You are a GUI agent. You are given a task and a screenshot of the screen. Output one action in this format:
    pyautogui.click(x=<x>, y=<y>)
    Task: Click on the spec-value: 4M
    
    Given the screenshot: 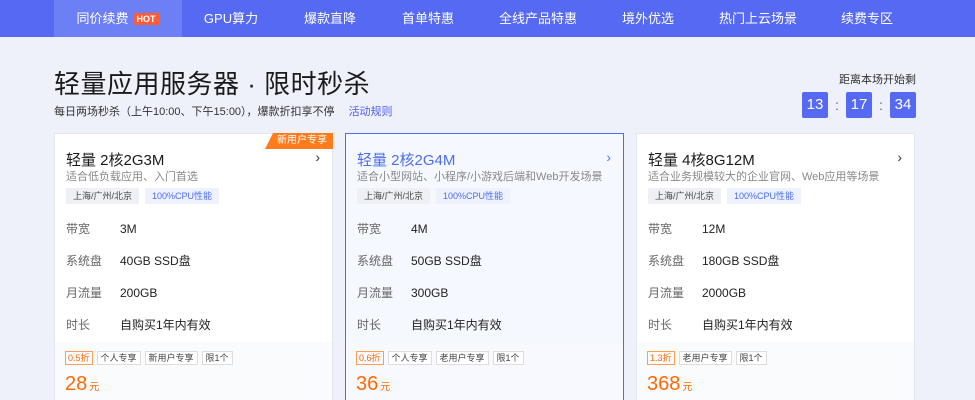 What is the action you would take?
    pyautogui.click(x=419, y=229)
    